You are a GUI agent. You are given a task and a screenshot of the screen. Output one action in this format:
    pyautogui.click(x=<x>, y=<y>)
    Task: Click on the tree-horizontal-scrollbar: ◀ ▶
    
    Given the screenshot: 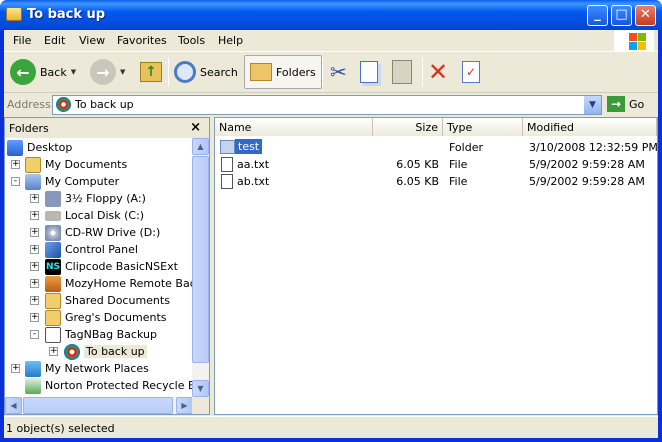 What is the action you would take?
    pyautogui.click(x=99, y=405)
    